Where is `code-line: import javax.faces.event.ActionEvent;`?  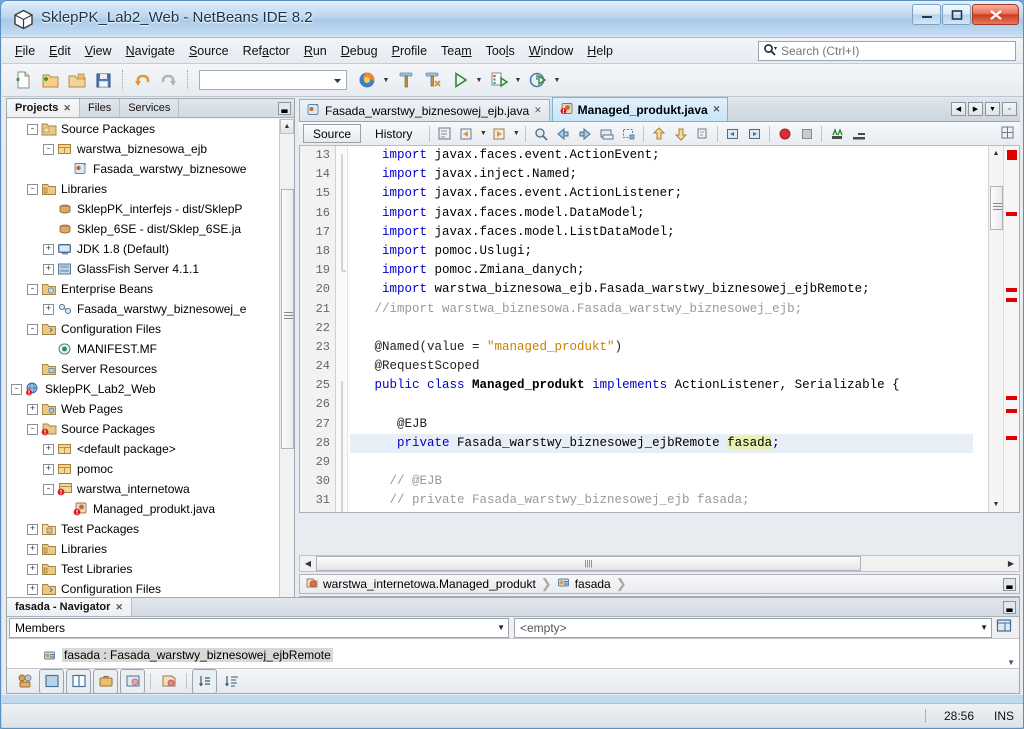 code-line: import javax.faces.event.ActionEvent; is located at coordinates (661, 155).